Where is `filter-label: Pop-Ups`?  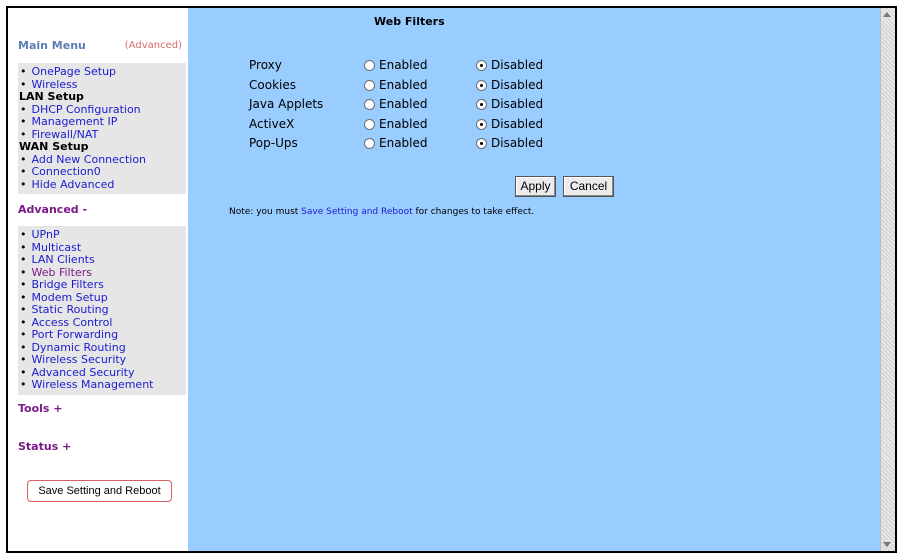
filter-label: Pop-Ups is located at coordinates (273, 143).